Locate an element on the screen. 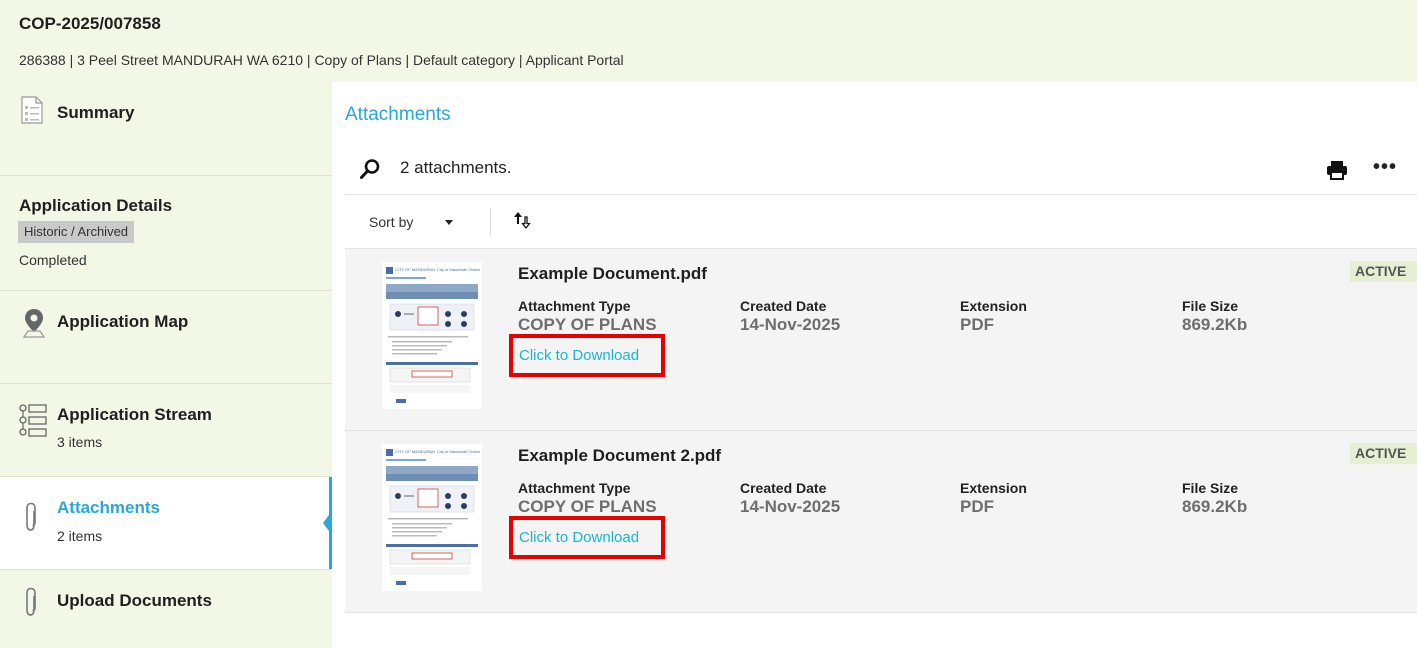 The height and width of the screenshot is (648, 1417). sidebar-item-upload-documents: Upload Documents is located at coordinates (166, 609).